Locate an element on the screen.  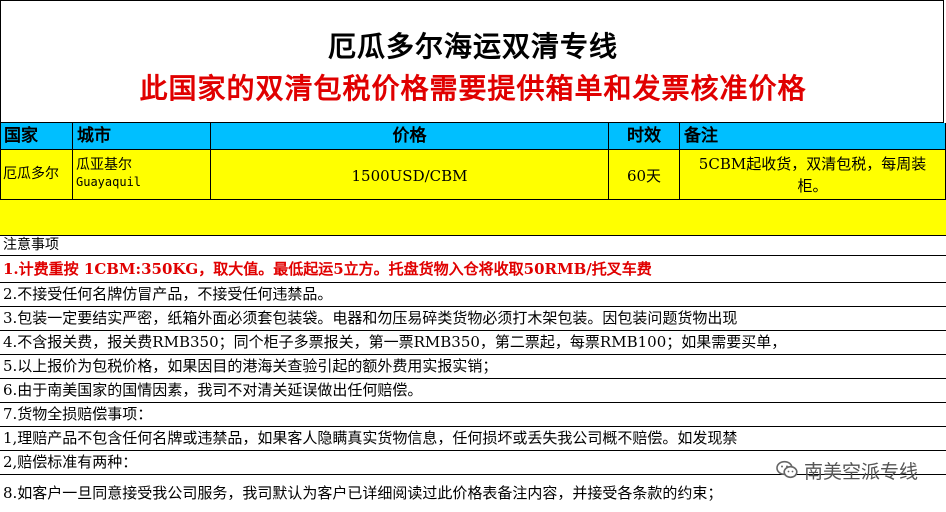
note-item: 2.不接受任何名牌仿冒产品，不接受任何违禁品。 is located at coordinates (473, 295).